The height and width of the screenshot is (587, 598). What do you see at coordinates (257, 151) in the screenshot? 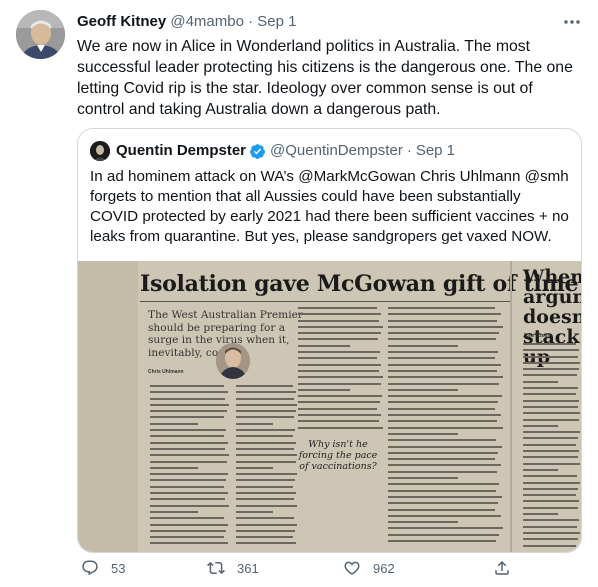
I see `verified-badge-icon` at bounding box center [257, 151].